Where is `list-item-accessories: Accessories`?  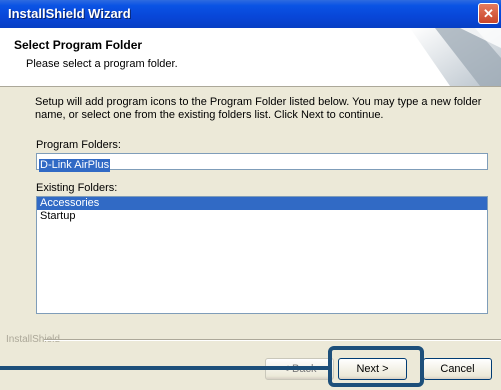
list-item-accessories: Accessories is located at coordinates (262, 203).